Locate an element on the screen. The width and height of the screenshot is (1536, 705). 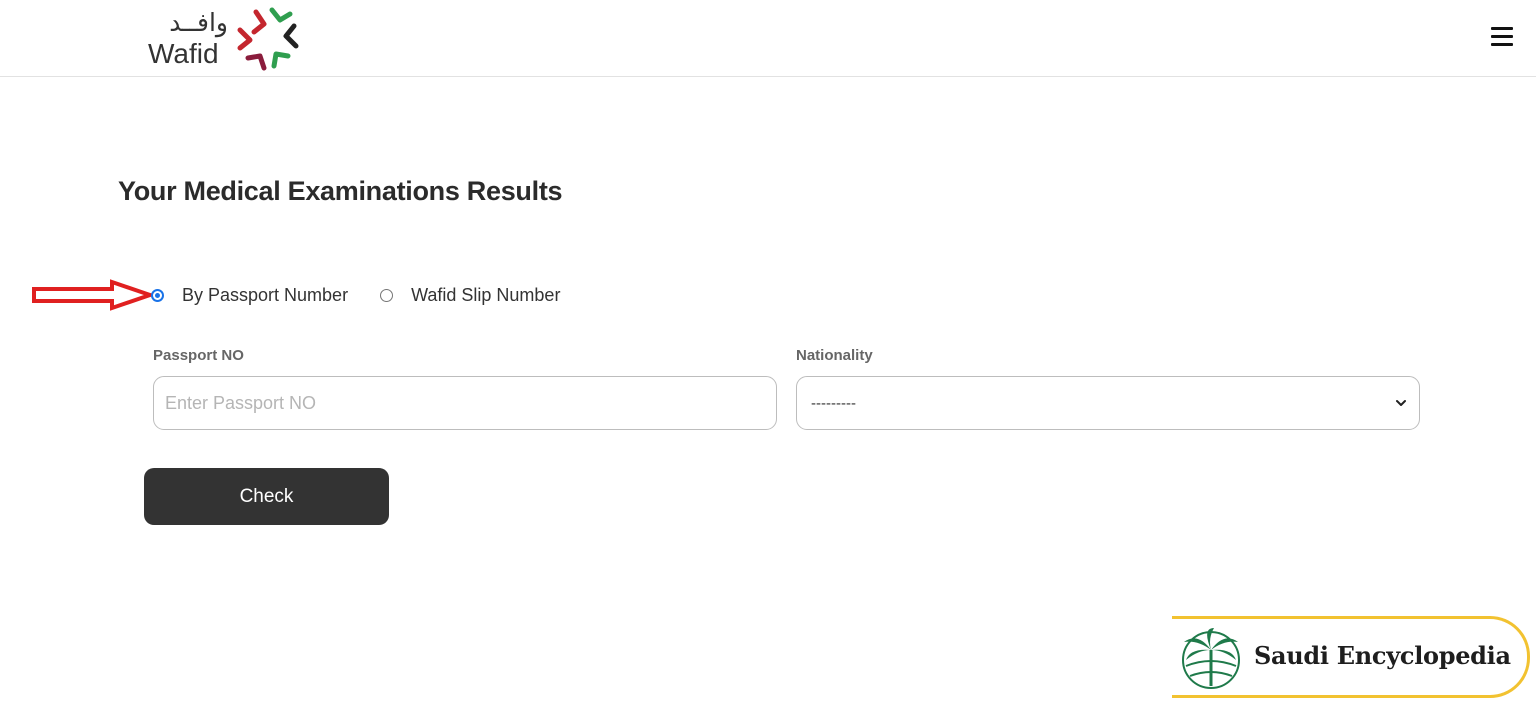
radio-by-passport-label: By Passport Number is located at coordinates (265, 295).